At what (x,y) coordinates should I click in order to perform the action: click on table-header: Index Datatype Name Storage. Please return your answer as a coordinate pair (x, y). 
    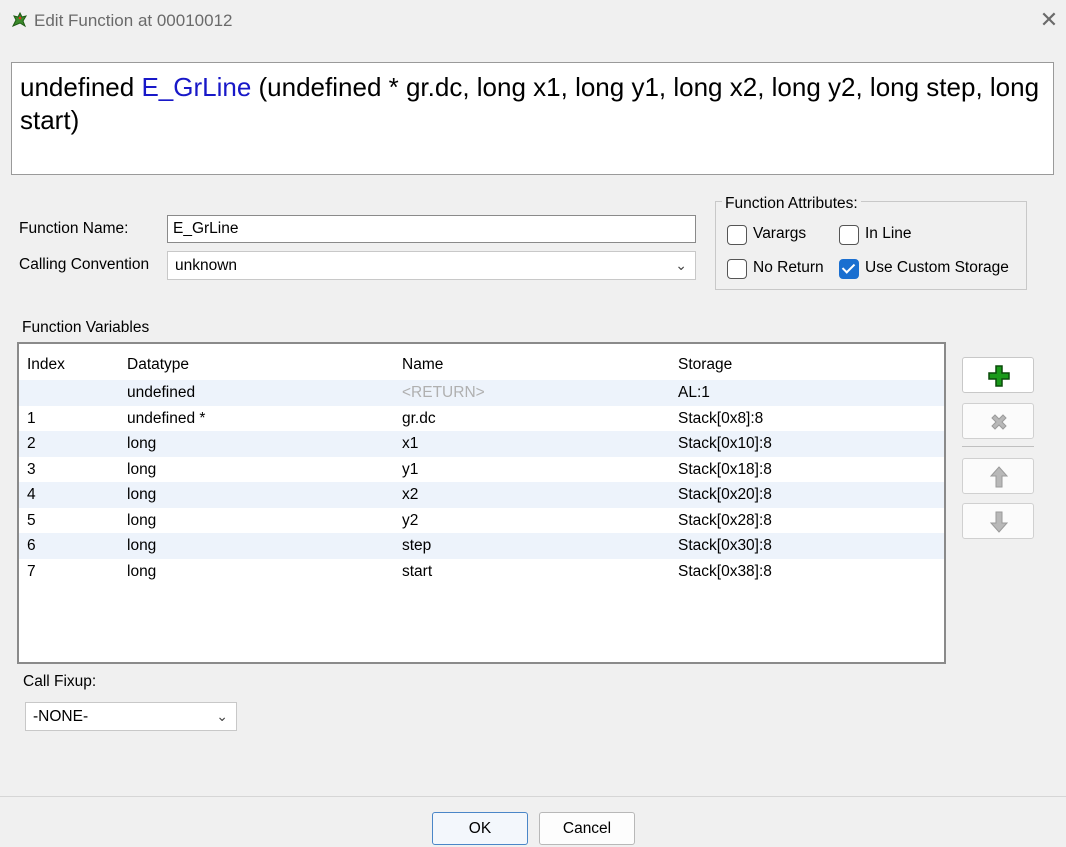
    Looking at the image, I should click on (481, 365).